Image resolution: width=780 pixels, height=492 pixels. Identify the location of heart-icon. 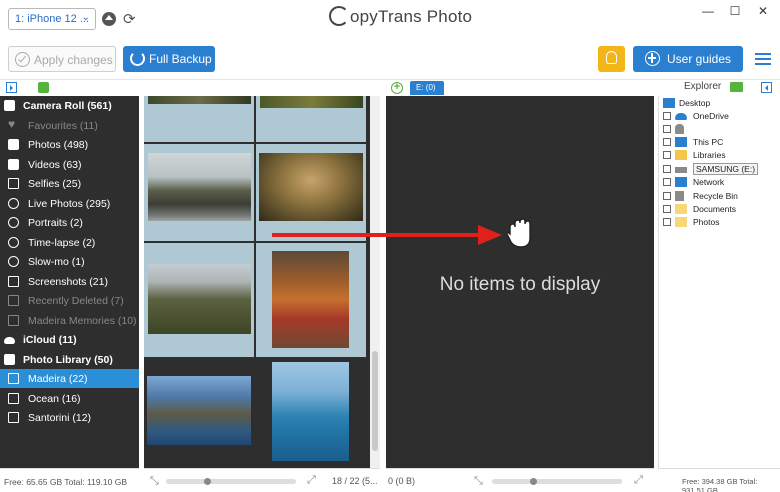
(13, 124).